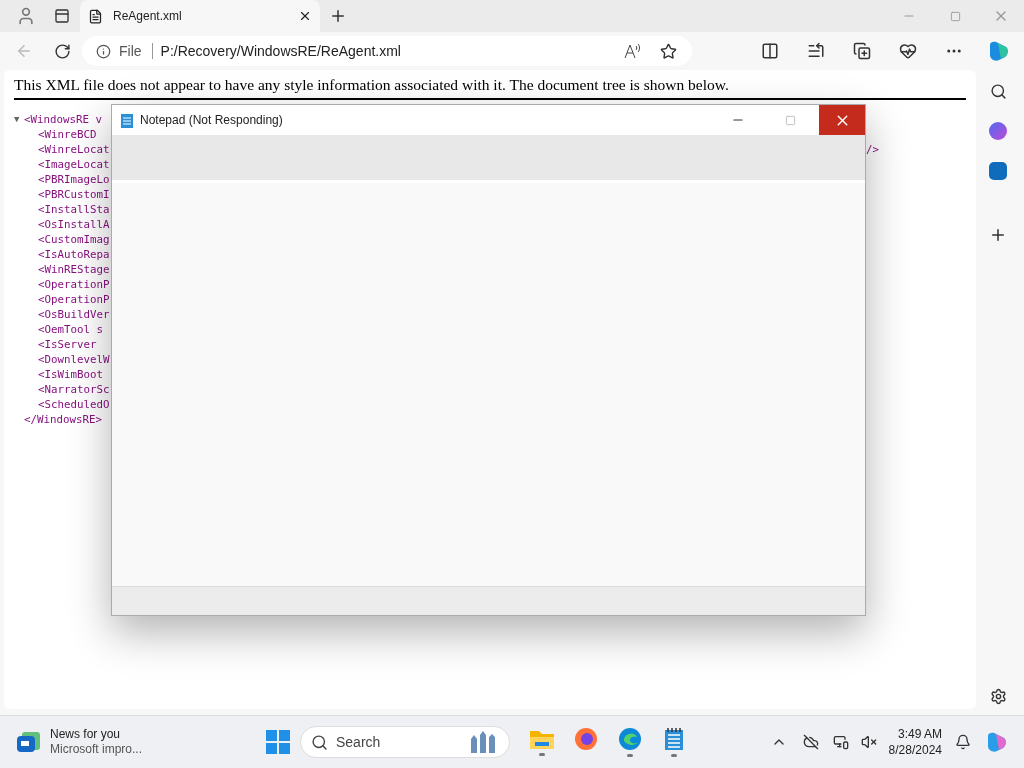 Image resolution: width=1024 pixels, height=768 pixels. Describe the element at coordinates (136, 51) in the screenshot. I see `scheme-label: File` at that location.